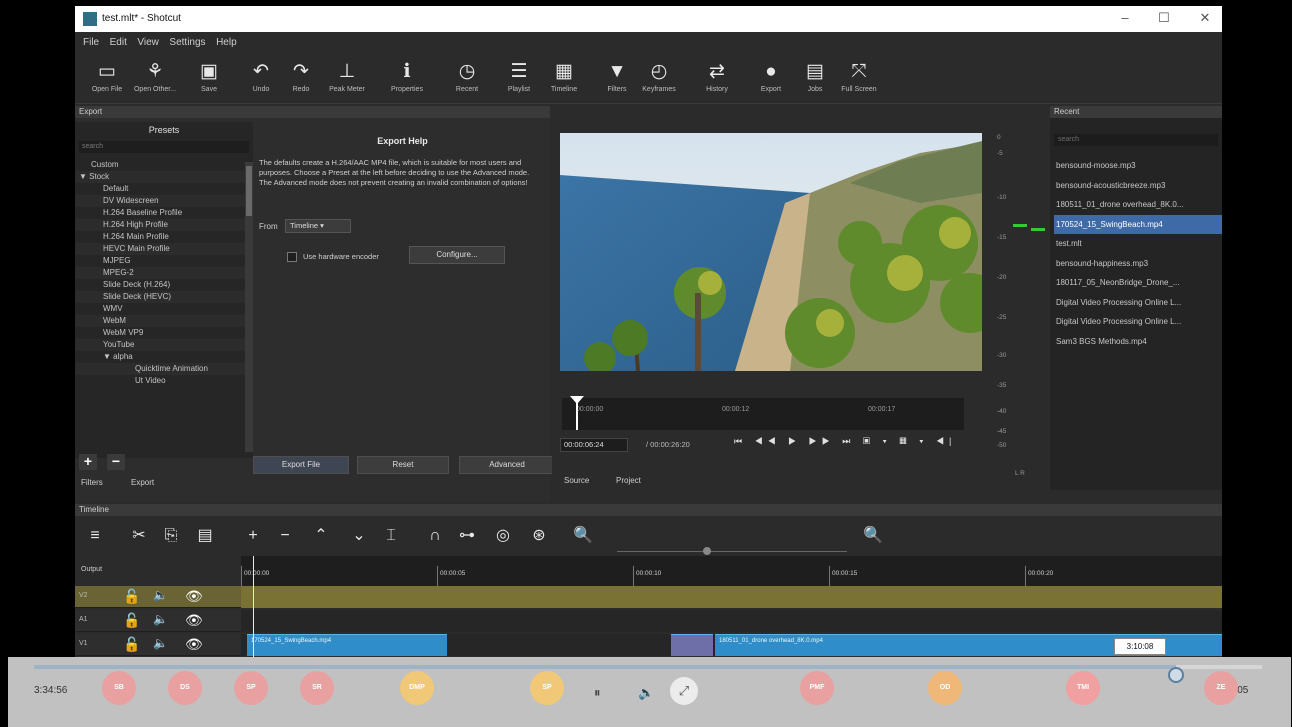  What do you see at coordinates (391, 536) in the screenshot?
I see `split-icon: ⌶` at bounding box center [391, 536].